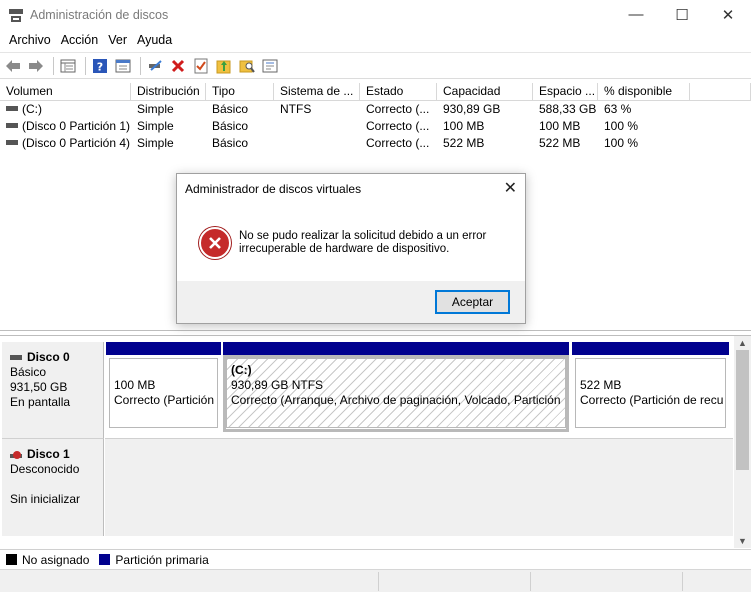 The height and width of the screenshot is (592, 751). Describe the element at coordinates (56, 484) in the screenshot. I see `disk-size` at that location.